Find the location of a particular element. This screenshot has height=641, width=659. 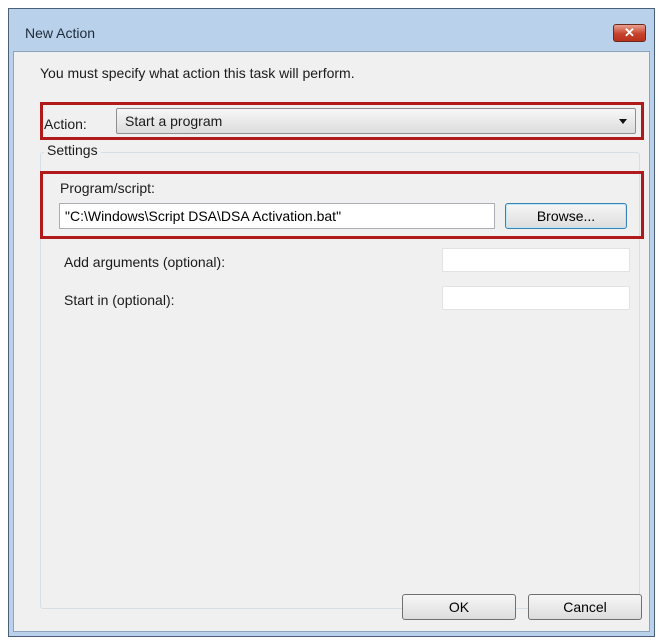

action-dropdown-value: Start a program is located at coordinates (174, 121).